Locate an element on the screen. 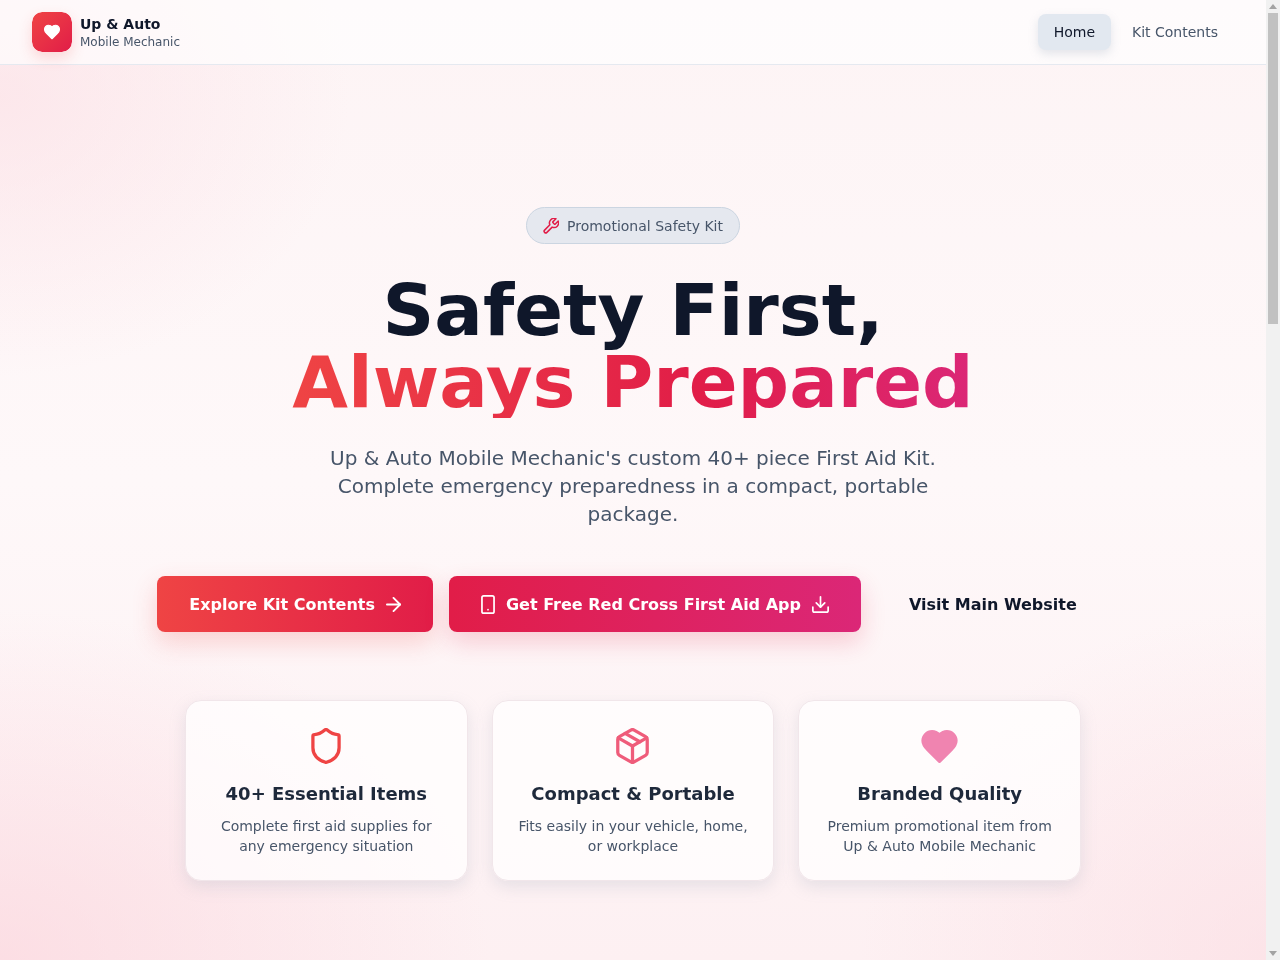  website-link: Visit Main Website is located at coordinates (992, 604).